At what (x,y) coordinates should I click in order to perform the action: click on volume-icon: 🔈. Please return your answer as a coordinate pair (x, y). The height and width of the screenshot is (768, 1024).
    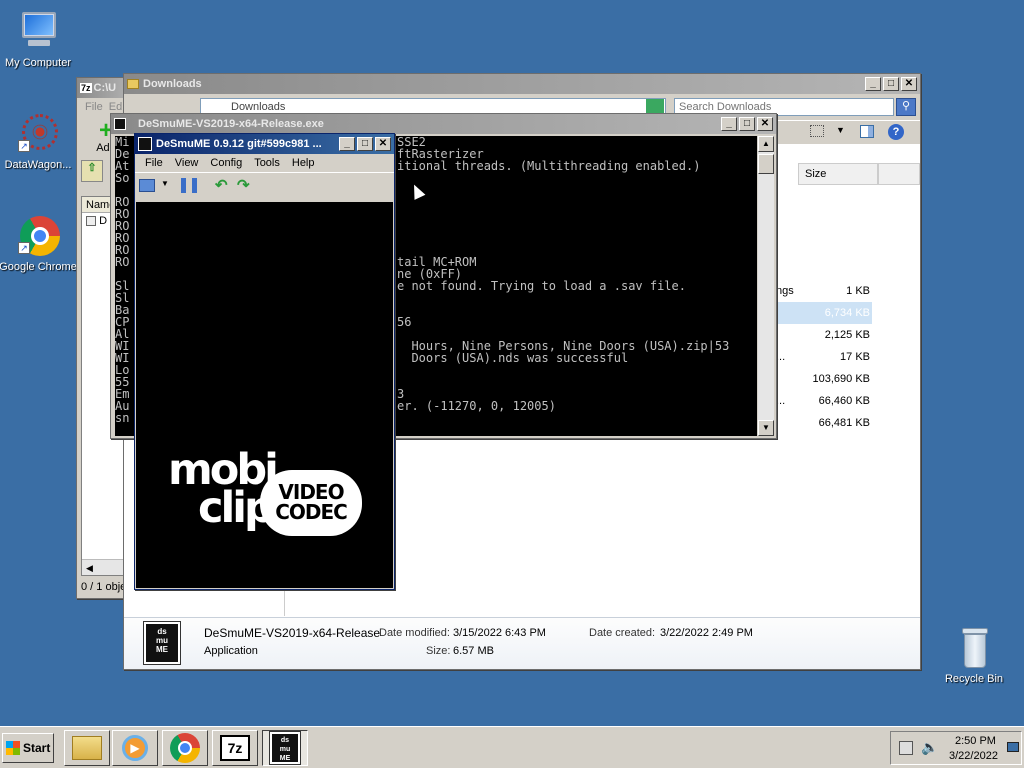
    Looking at the image, I should click on (929, 747).